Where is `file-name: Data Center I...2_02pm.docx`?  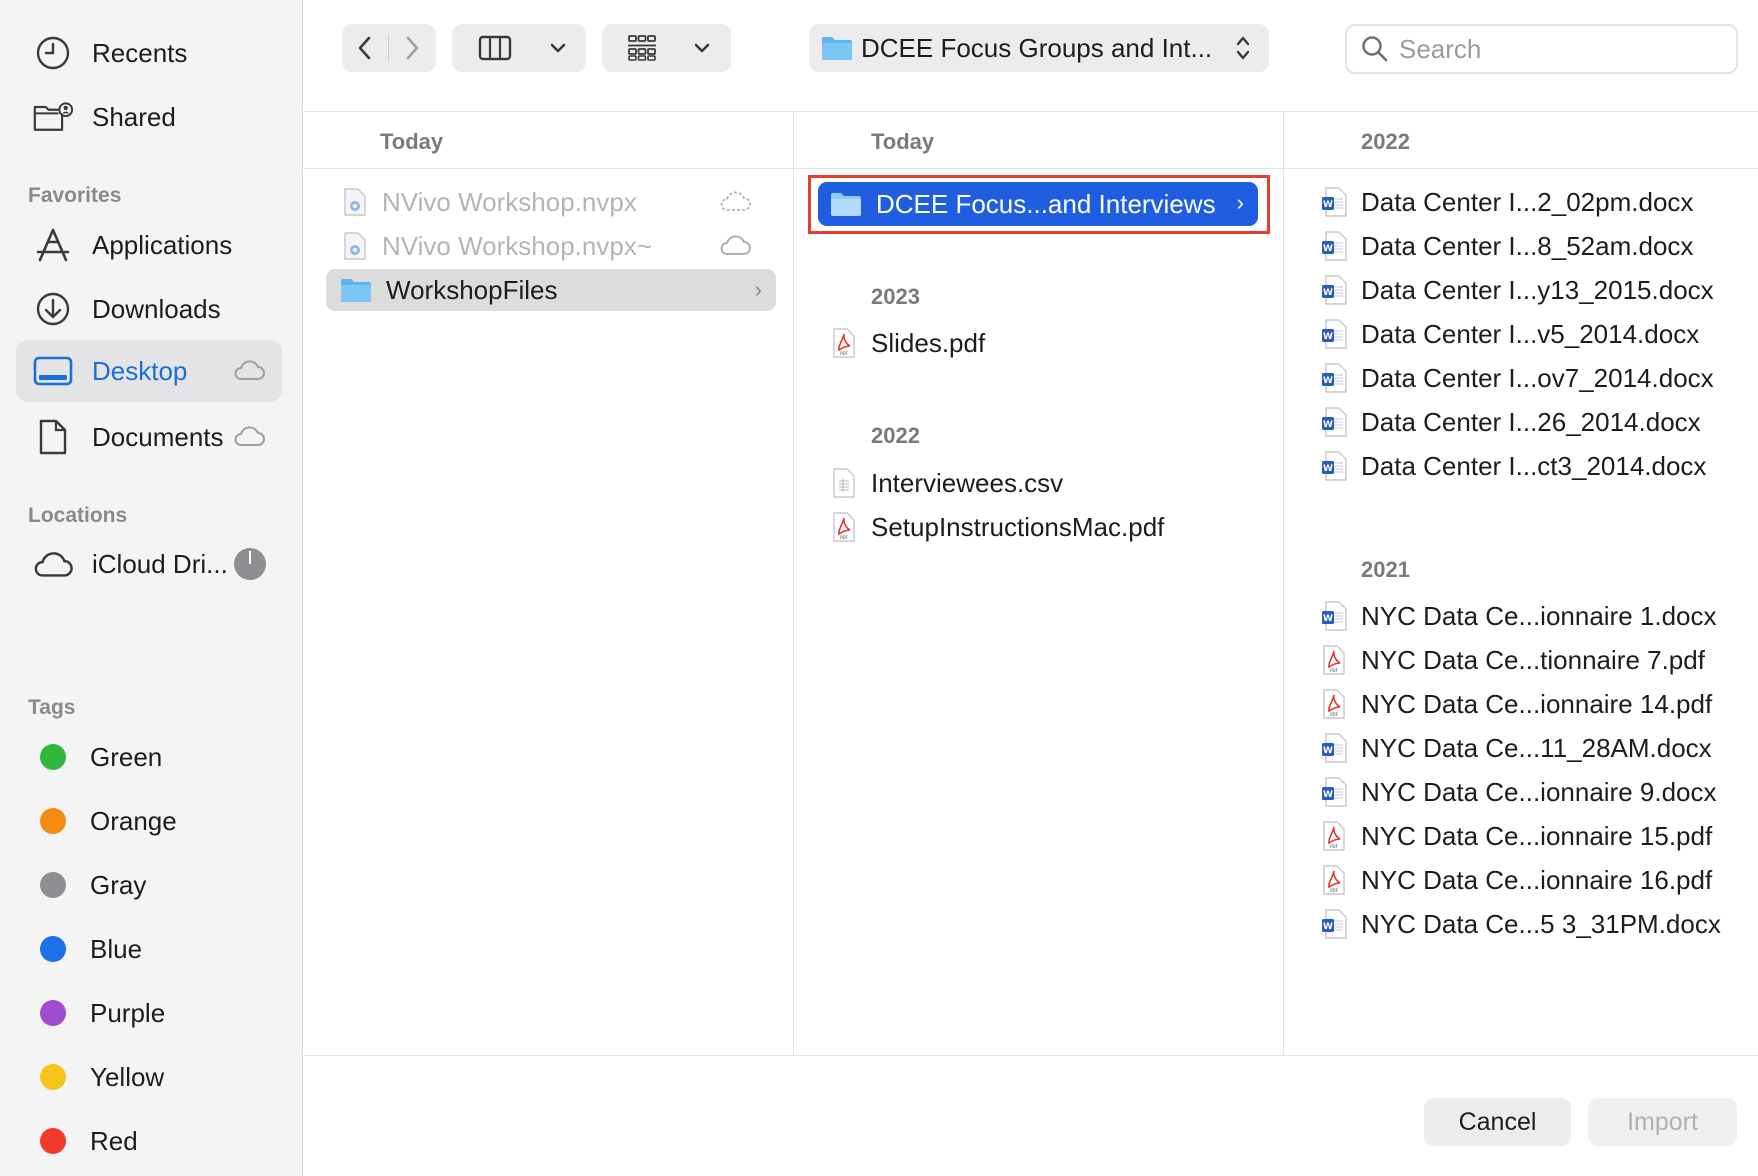
file-name: Data Center I...2_02pm.docx is located at coordinates (1527, 201).